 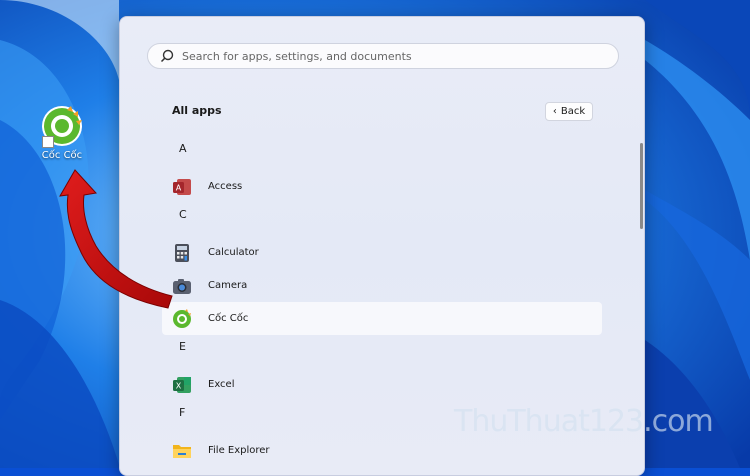 I want to click on search-input, so click(x=382, y=56).